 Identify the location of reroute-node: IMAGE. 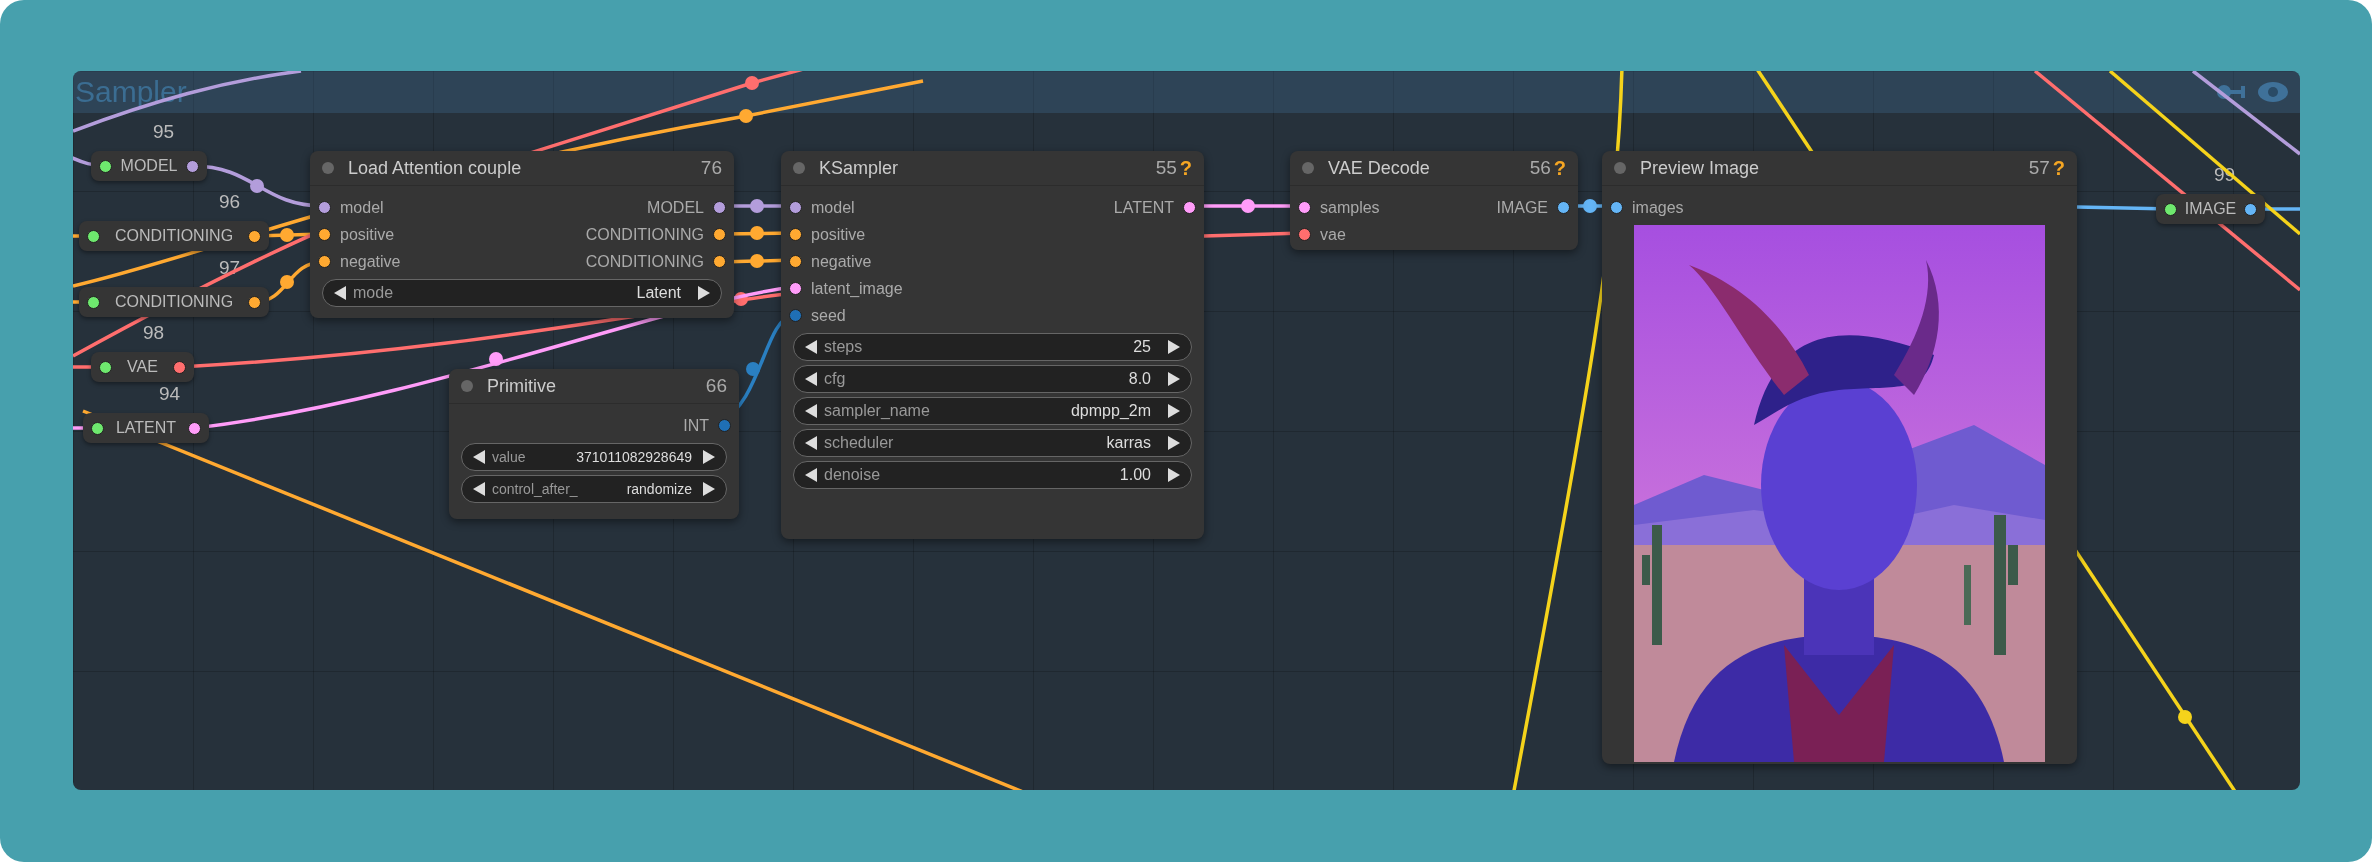
(2210, 209).